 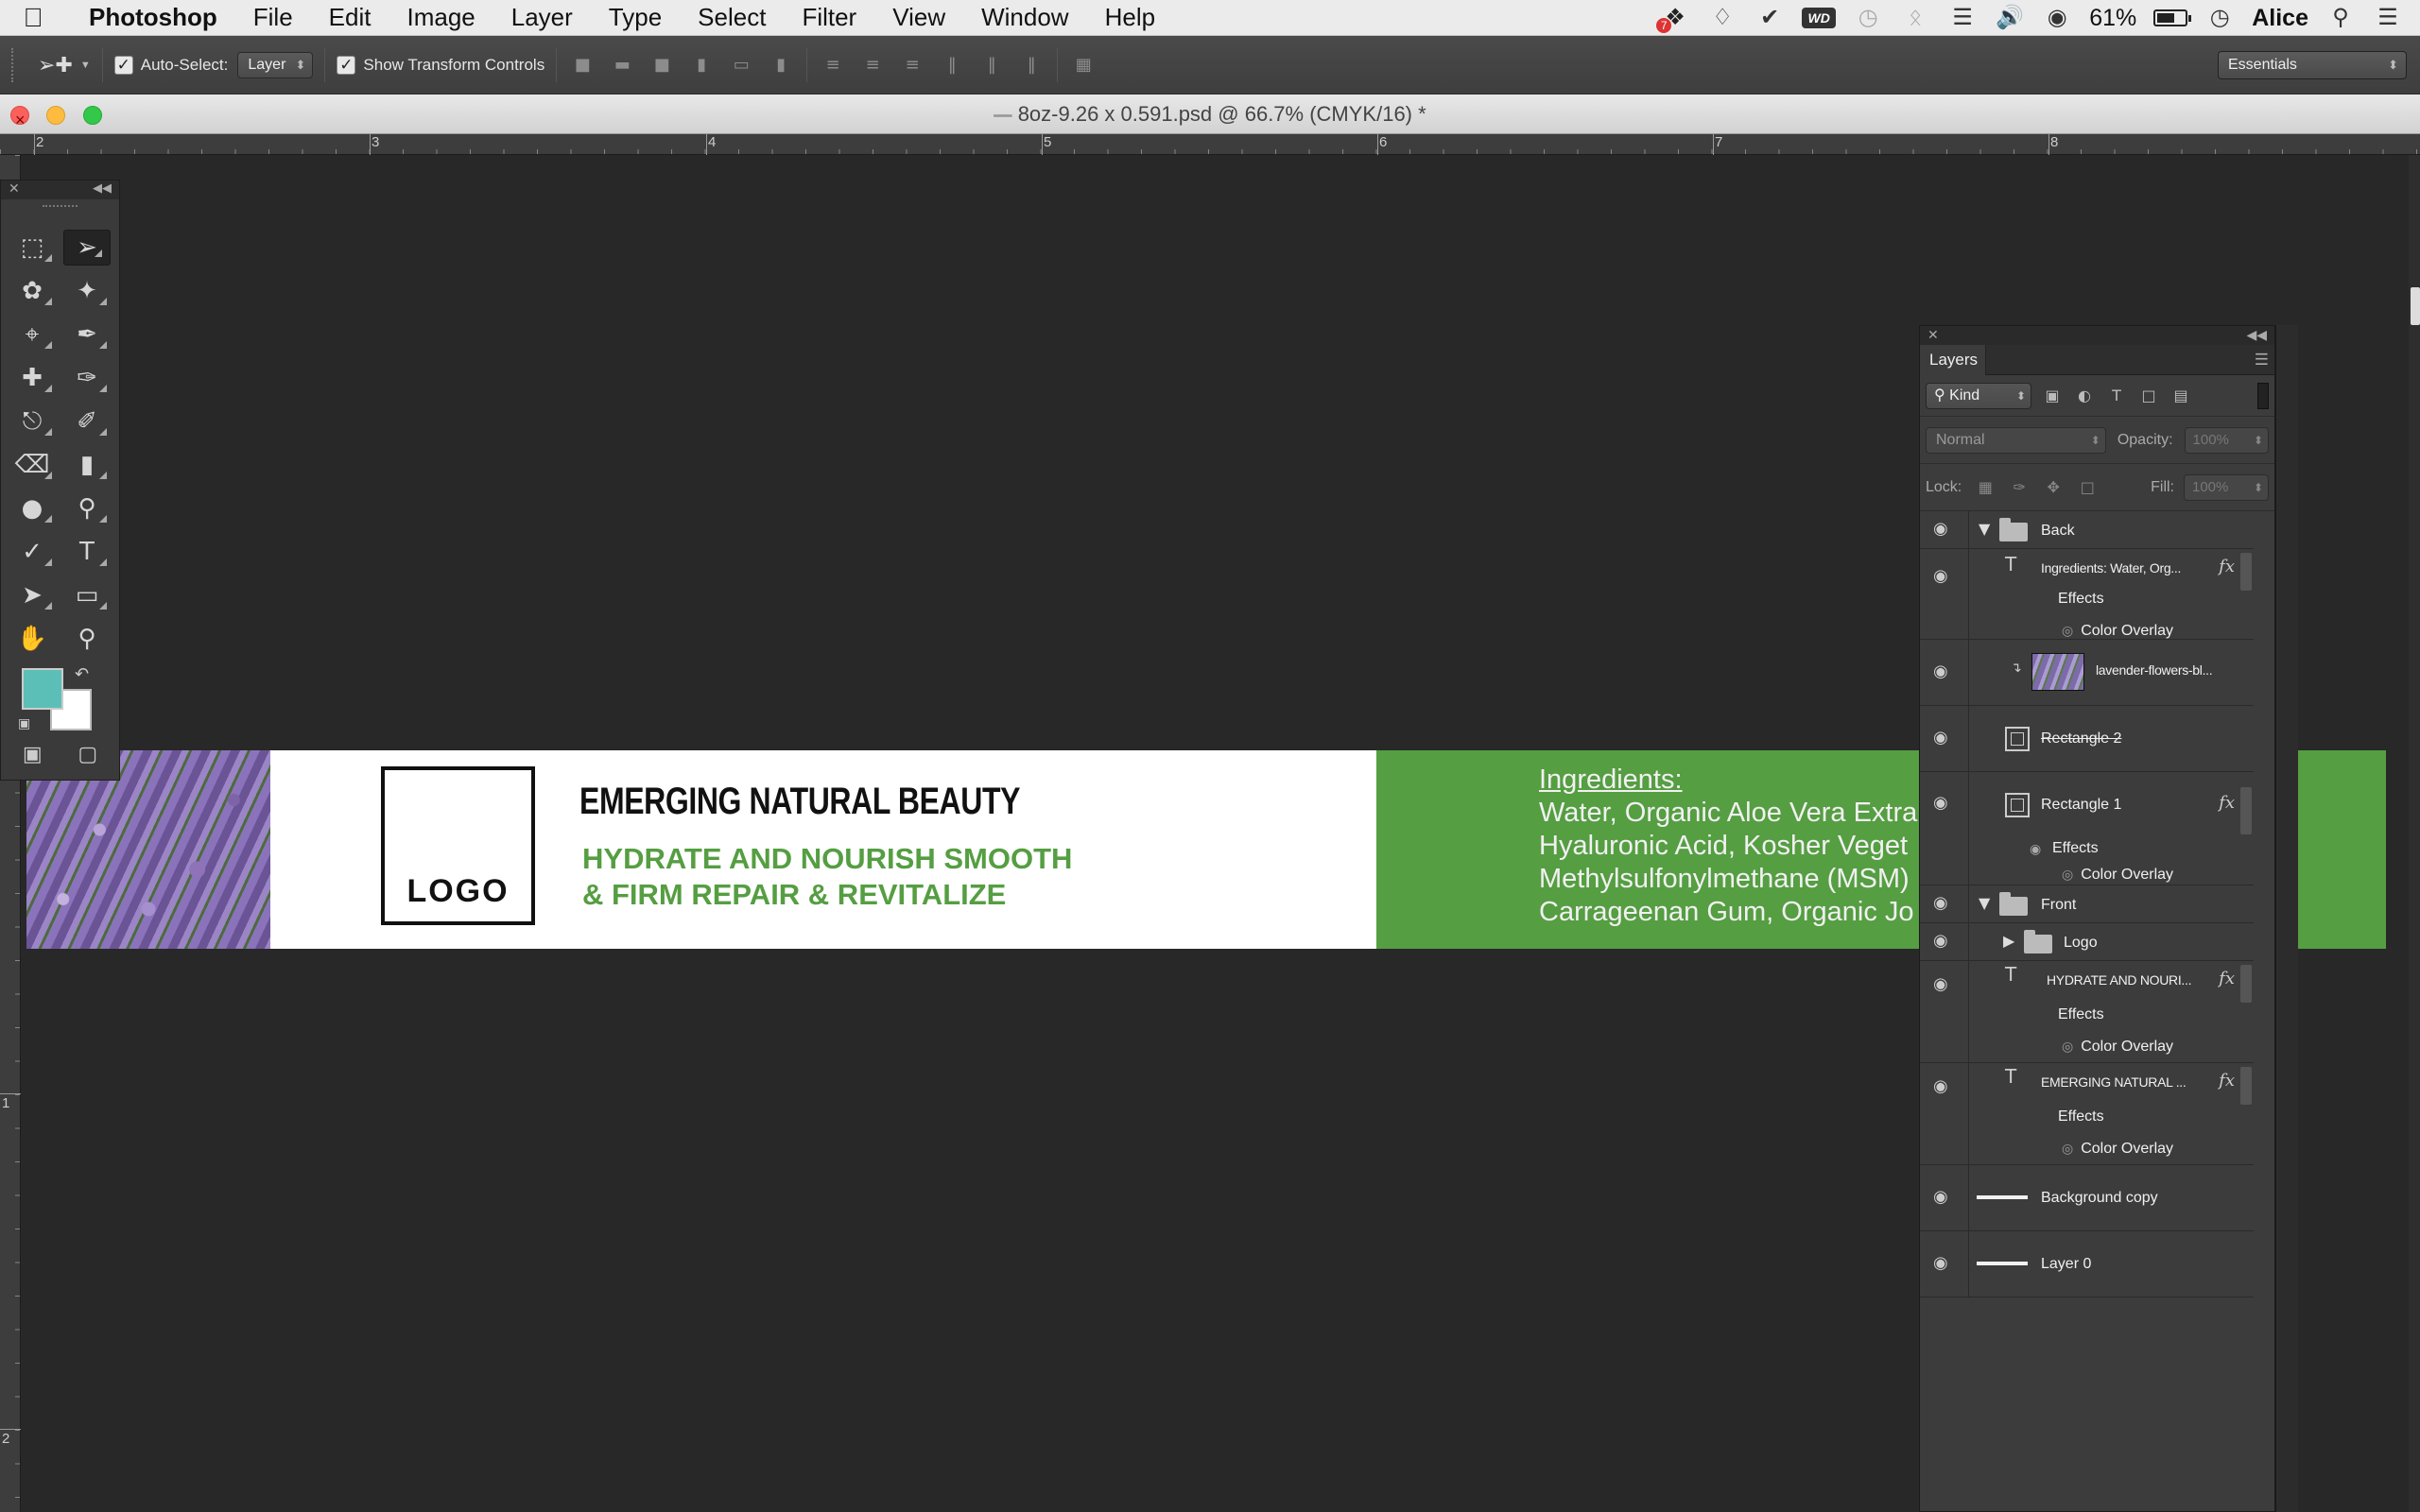 I want to click on minimize-window-button, so click(x=55, y=115).